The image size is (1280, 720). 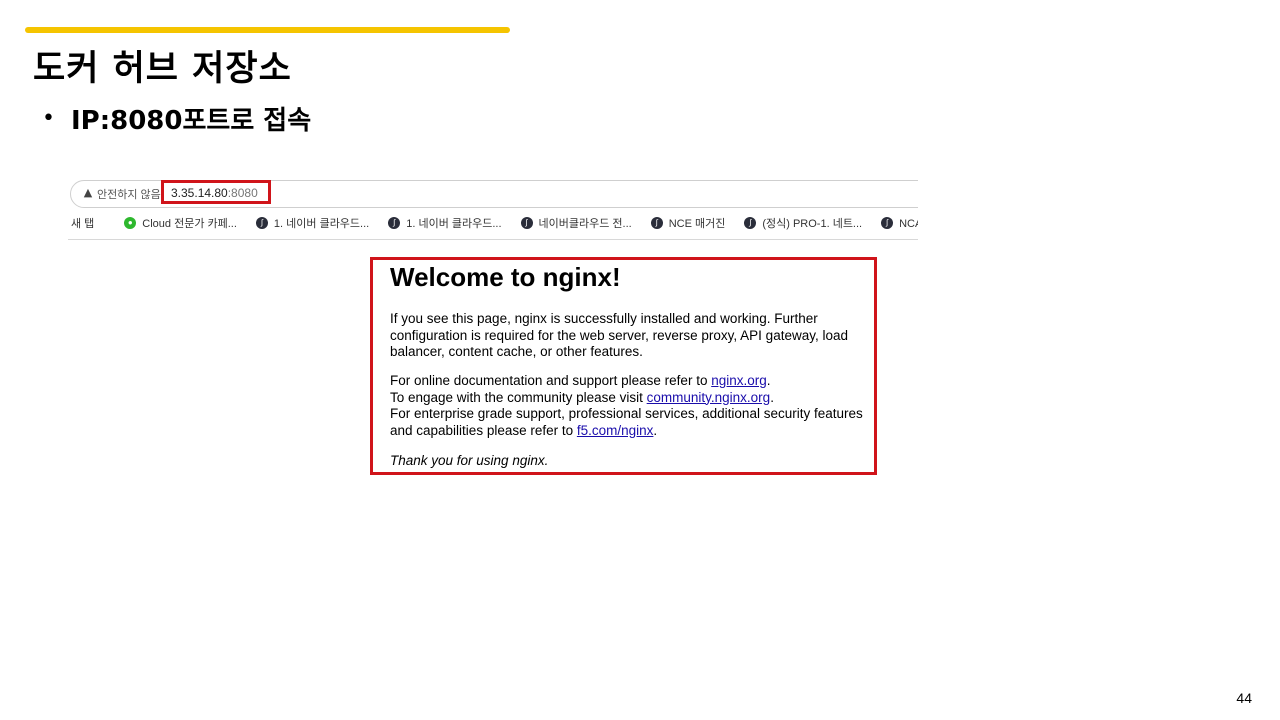 I want to click on f5-link: f5.com/nginx, so click(x=615, y=430).